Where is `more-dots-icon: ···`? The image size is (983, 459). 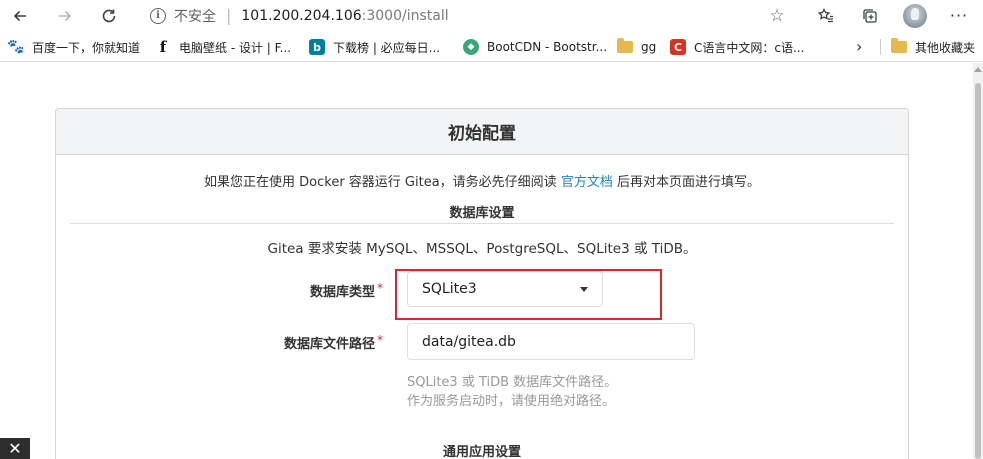
more-dots-icon: ··· is located at coordinates (959, 15).